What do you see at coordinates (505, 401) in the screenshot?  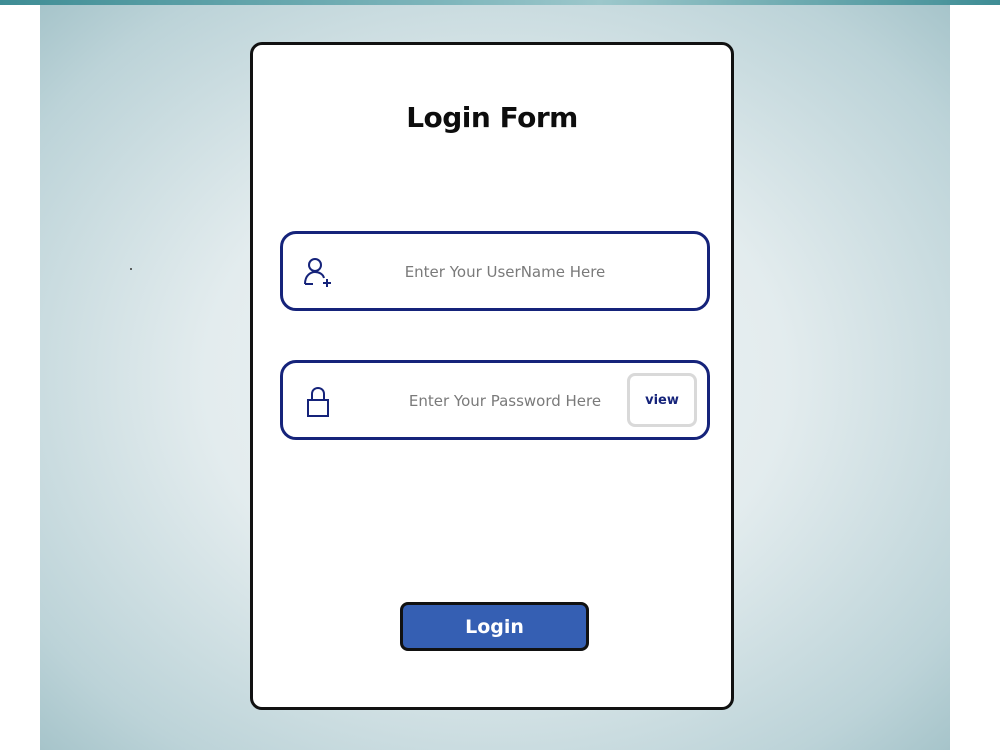 I see `password-input` at bounding box center [505, 401].